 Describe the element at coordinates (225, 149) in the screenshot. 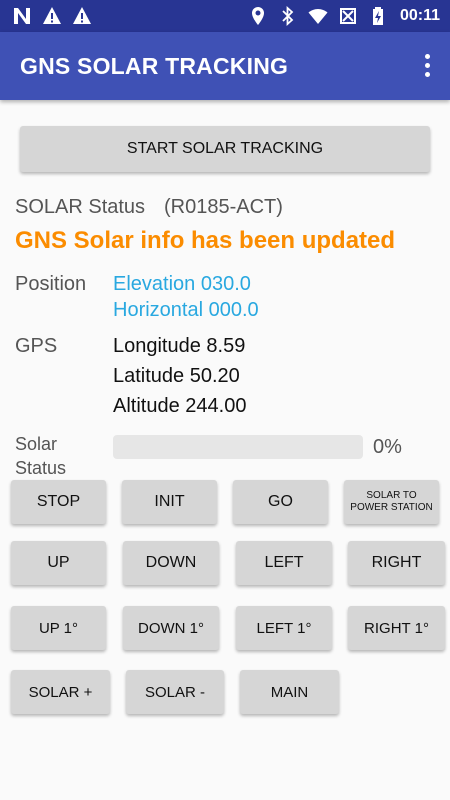

I see `start-solar-tracking-button: START SOLAR TRACKING` at that location.